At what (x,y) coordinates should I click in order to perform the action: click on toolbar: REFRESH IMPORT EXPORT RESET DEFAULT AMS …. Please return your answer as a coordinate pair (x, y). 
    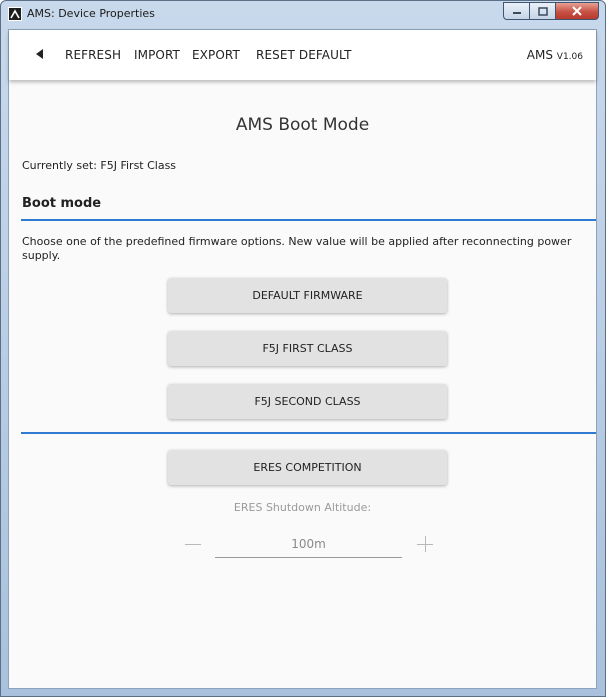
    Looking at the image, I should click on (302, 55).